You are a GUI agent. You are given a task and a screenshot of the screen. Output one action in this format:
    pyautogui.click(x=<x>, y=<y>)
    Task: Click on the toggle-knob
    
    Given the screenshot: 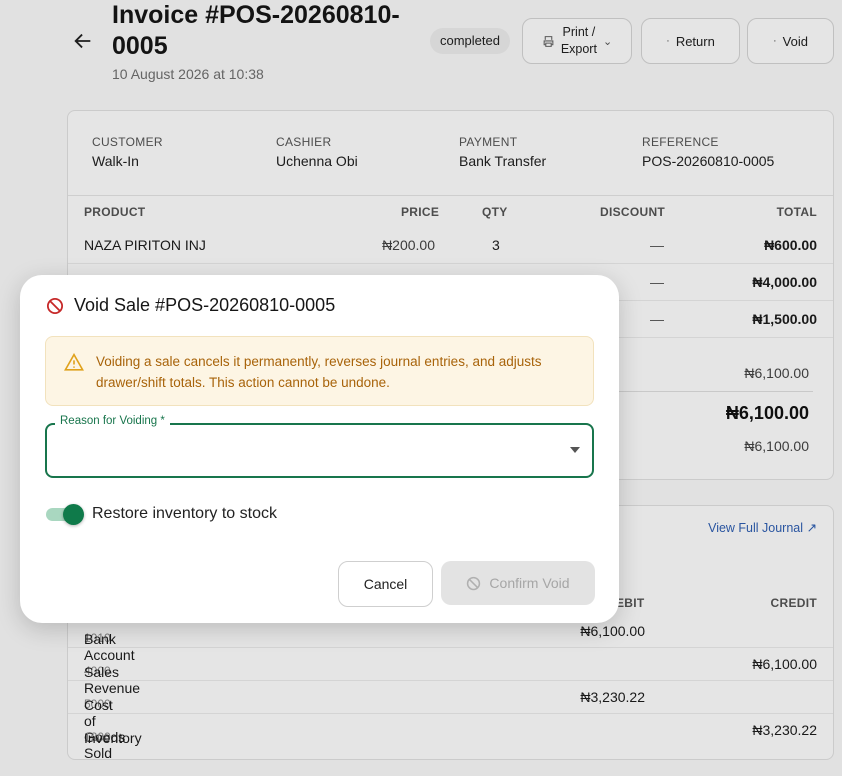 What is the action you would take?
    pyautogui.click(x=73, y=514)
    